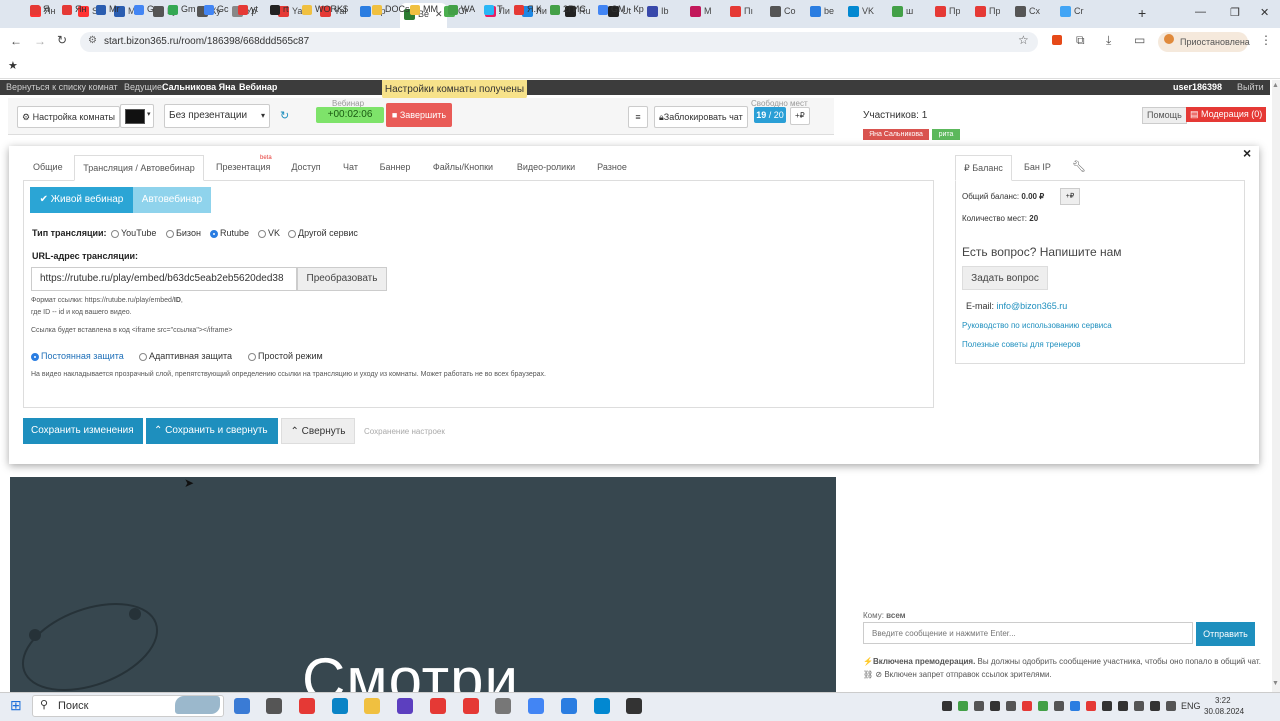 Image resolution: width=1280 pixels, height=721 pixels. What do you see at coordinates (133, 233) in the screenshot?
I see `stream-type-option: YouTube` at bounding box center [133, 233].